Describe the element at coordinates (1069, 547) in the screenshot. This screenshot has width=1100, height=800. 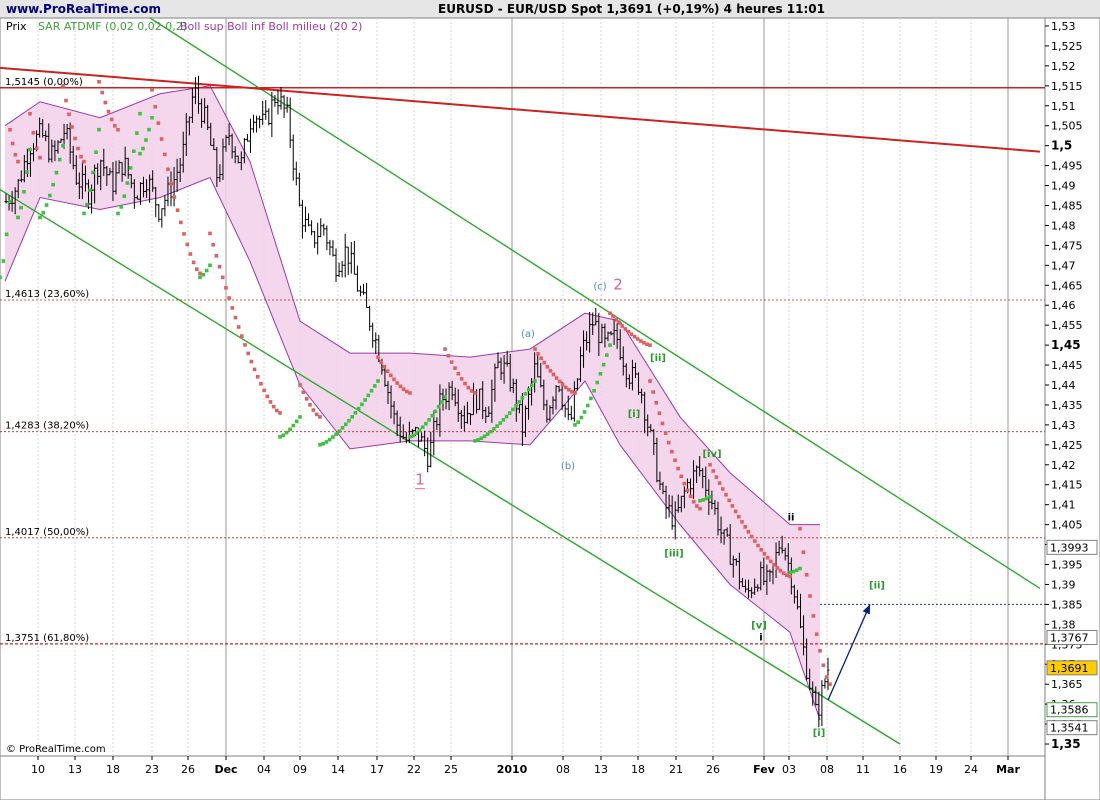
I see `price-tag-label: 1,3993` at that location.